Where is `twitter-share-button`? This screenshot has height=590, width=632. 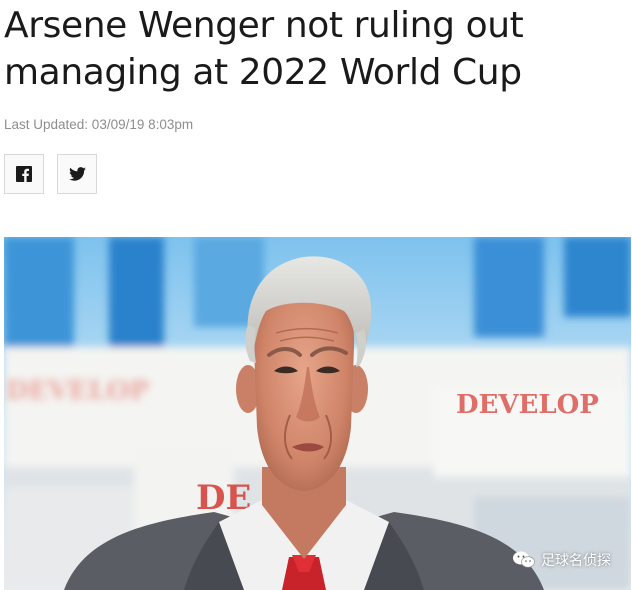 twitter-share-button is located at coordinates (77, 174).